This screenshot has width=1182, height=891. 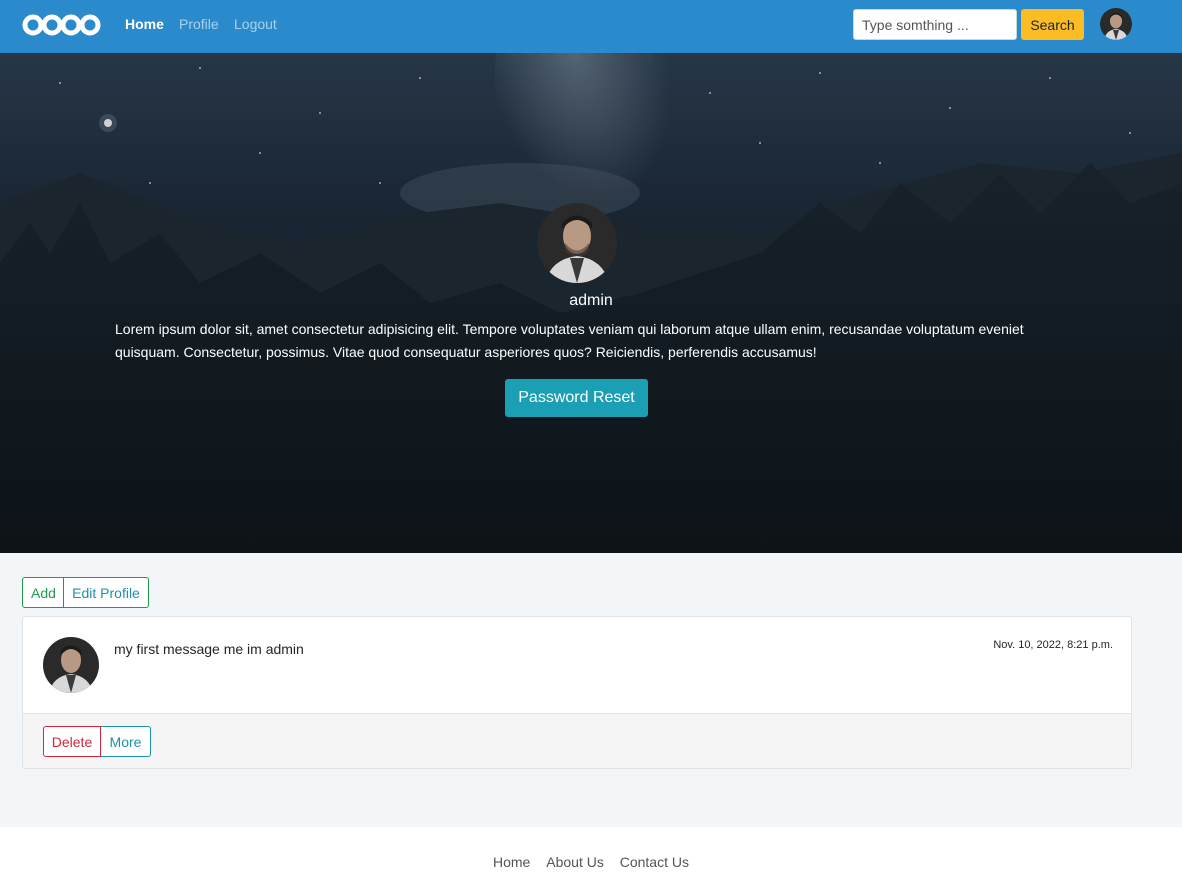 What do you see at coordinates (1052, 24) in the screenshot?
I see `search-button: Search` at bounding box center [1052, 24].